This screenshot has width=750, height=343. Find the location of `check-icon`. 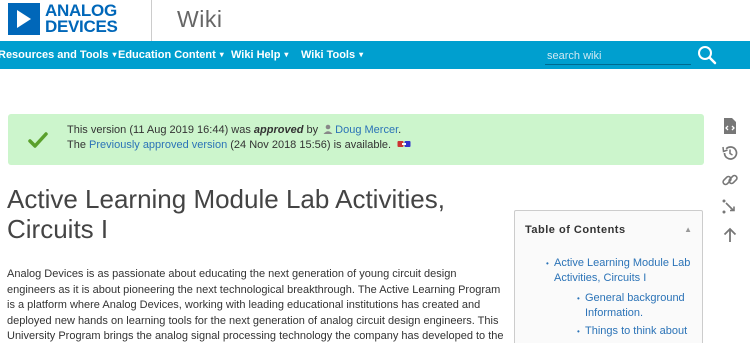

check-icon is located at coordinates (38, 140).